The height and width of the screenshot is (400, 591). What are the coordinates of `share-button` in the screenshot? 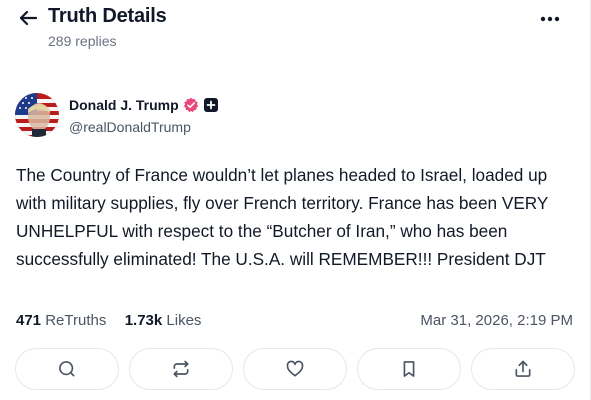 It's located at (523, 369).